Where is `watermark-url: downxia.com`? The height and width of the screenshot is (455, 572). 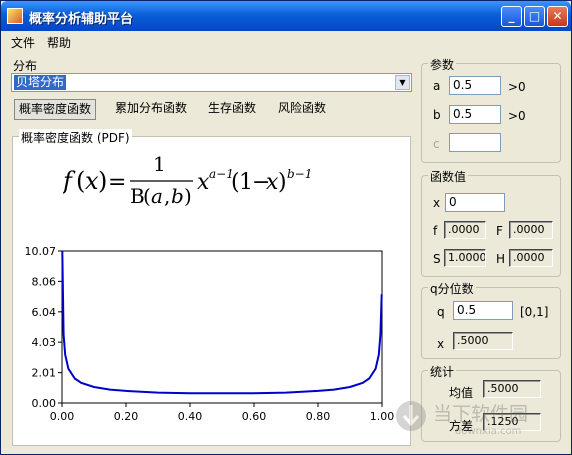
watermark-url: downxia.com is located at coordinates (488, 431).